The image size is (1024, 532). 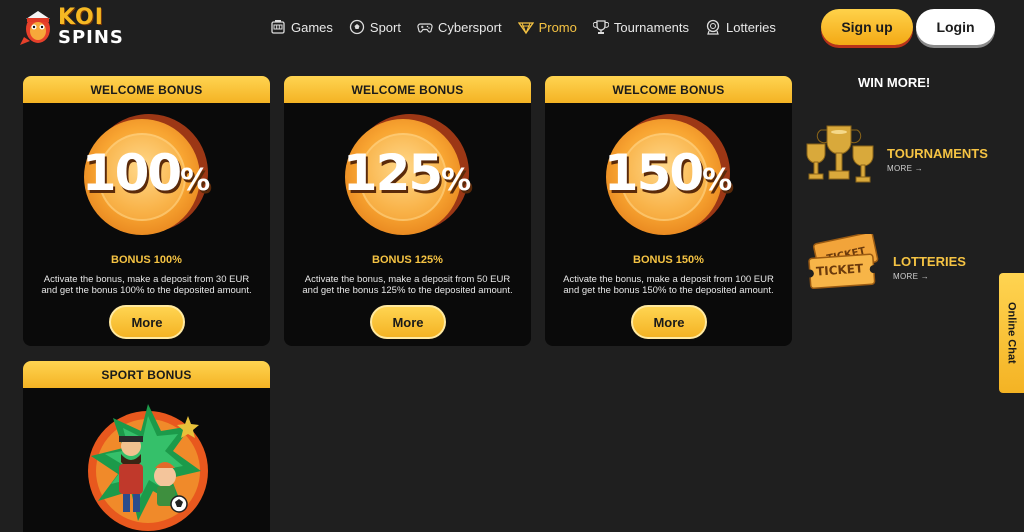 What do you see at coordinates (357, 27) in the screenshot?
I see `soccer-ball-icon` at bounding box center [357, 27].